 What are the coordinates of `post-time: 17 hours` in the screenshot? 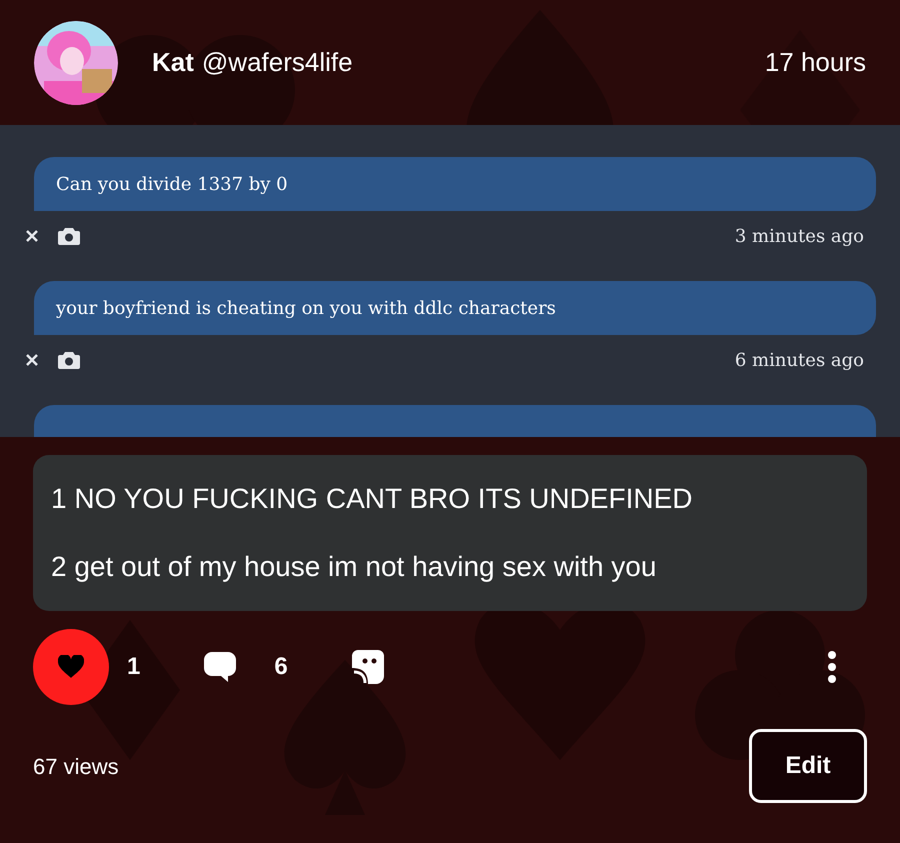 It's located at (815, 62).